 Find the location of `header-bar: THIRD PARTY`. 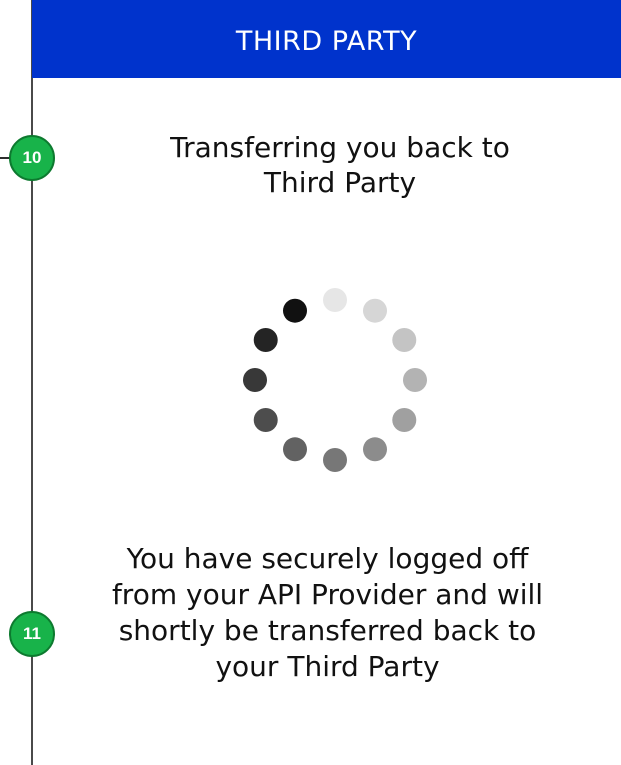

header-bar: THIRD PARTY is located at coordinates (326, 39).